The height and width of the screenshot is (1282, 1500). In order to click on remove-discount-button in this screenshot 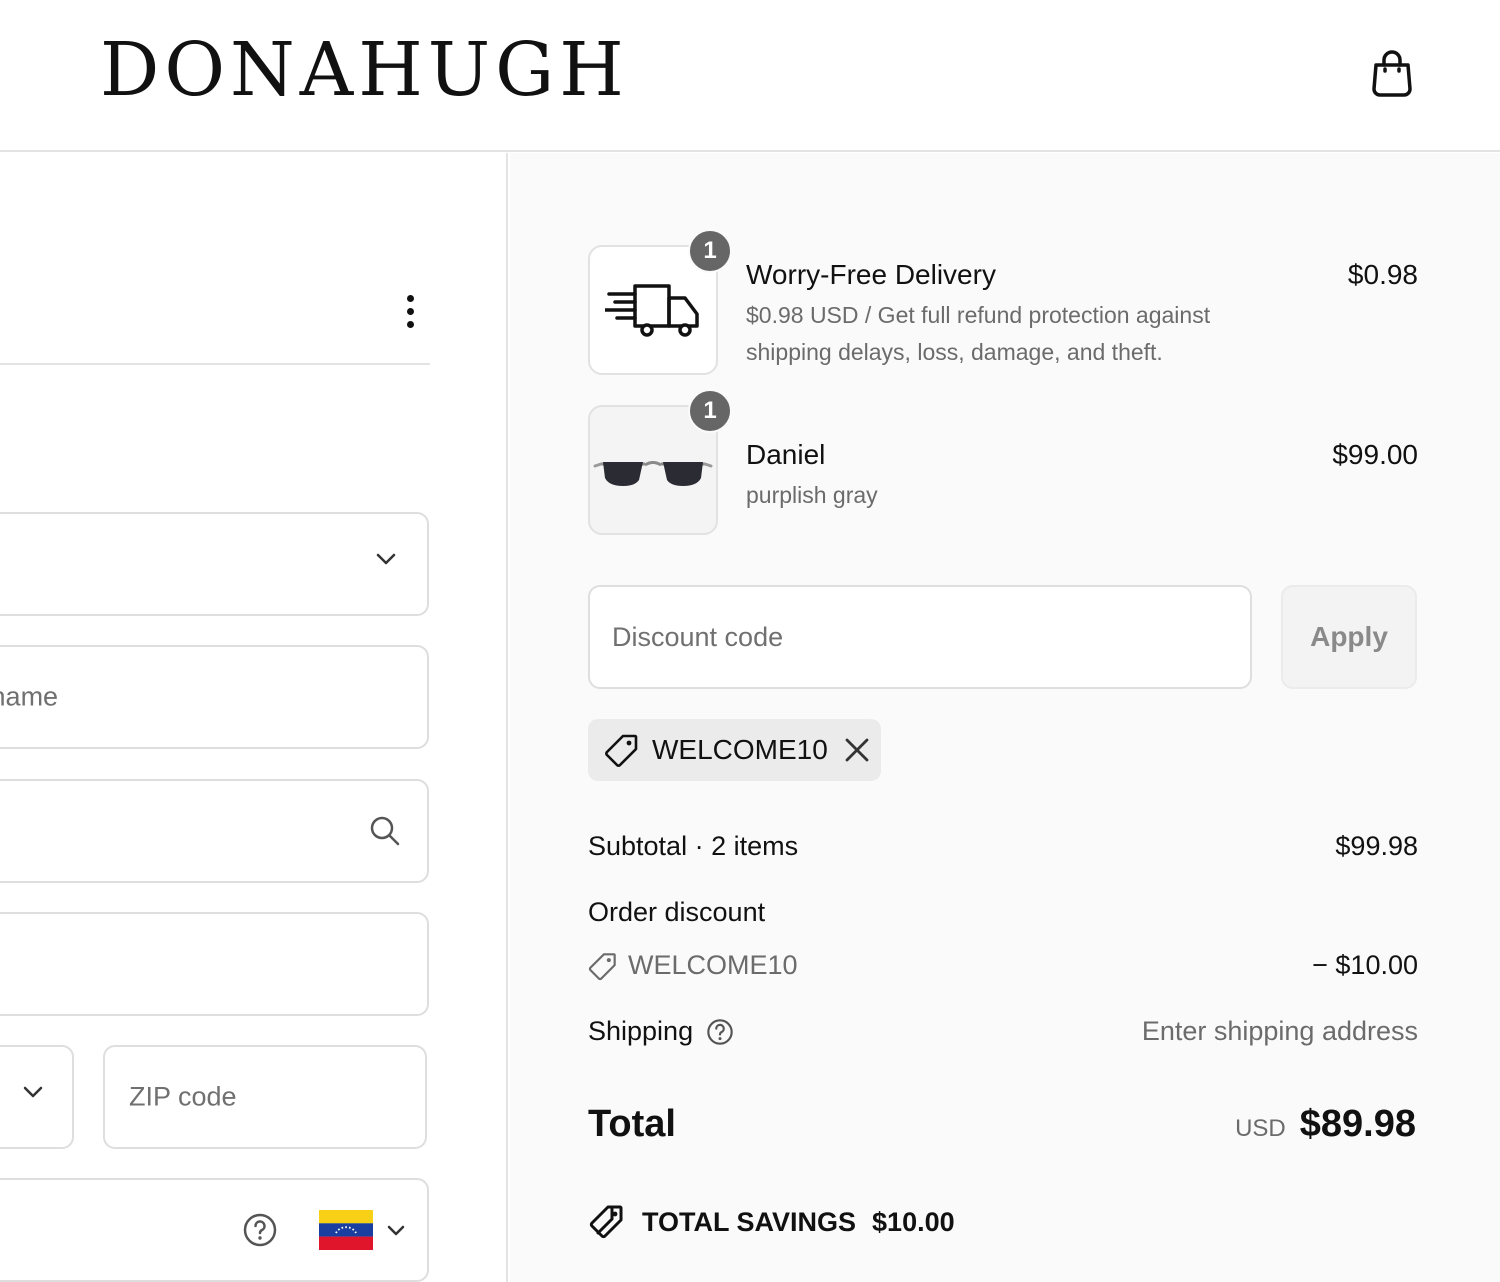, I will do `click(857, 750)`.